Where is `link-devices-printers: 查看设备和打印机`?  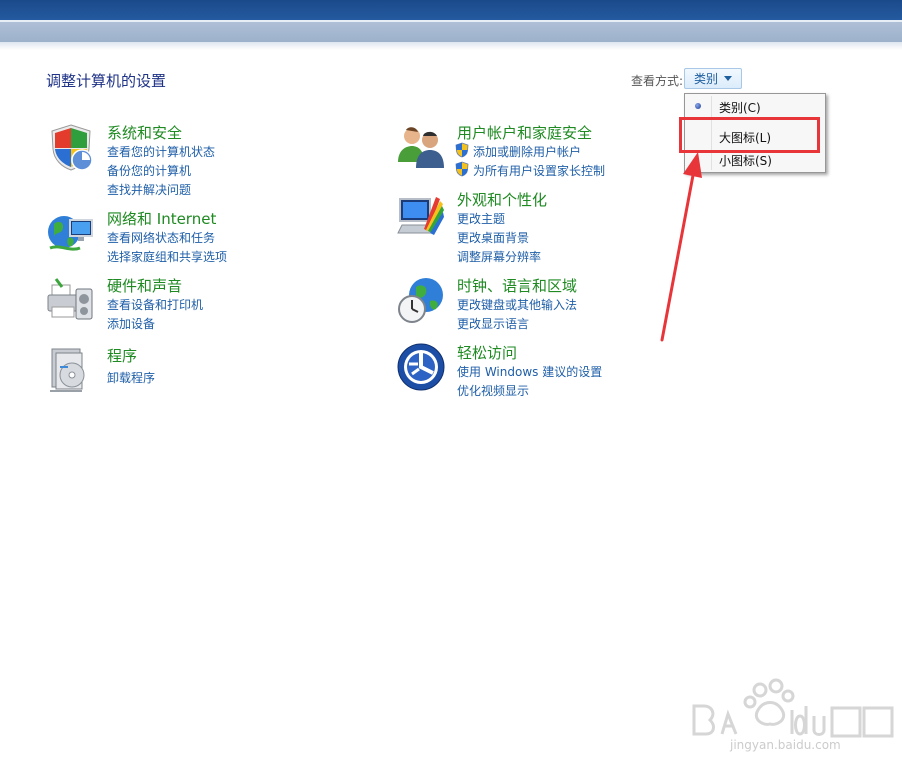
link-devices-printers: 查看设备和打印机 is located at coordinates (155, 304).